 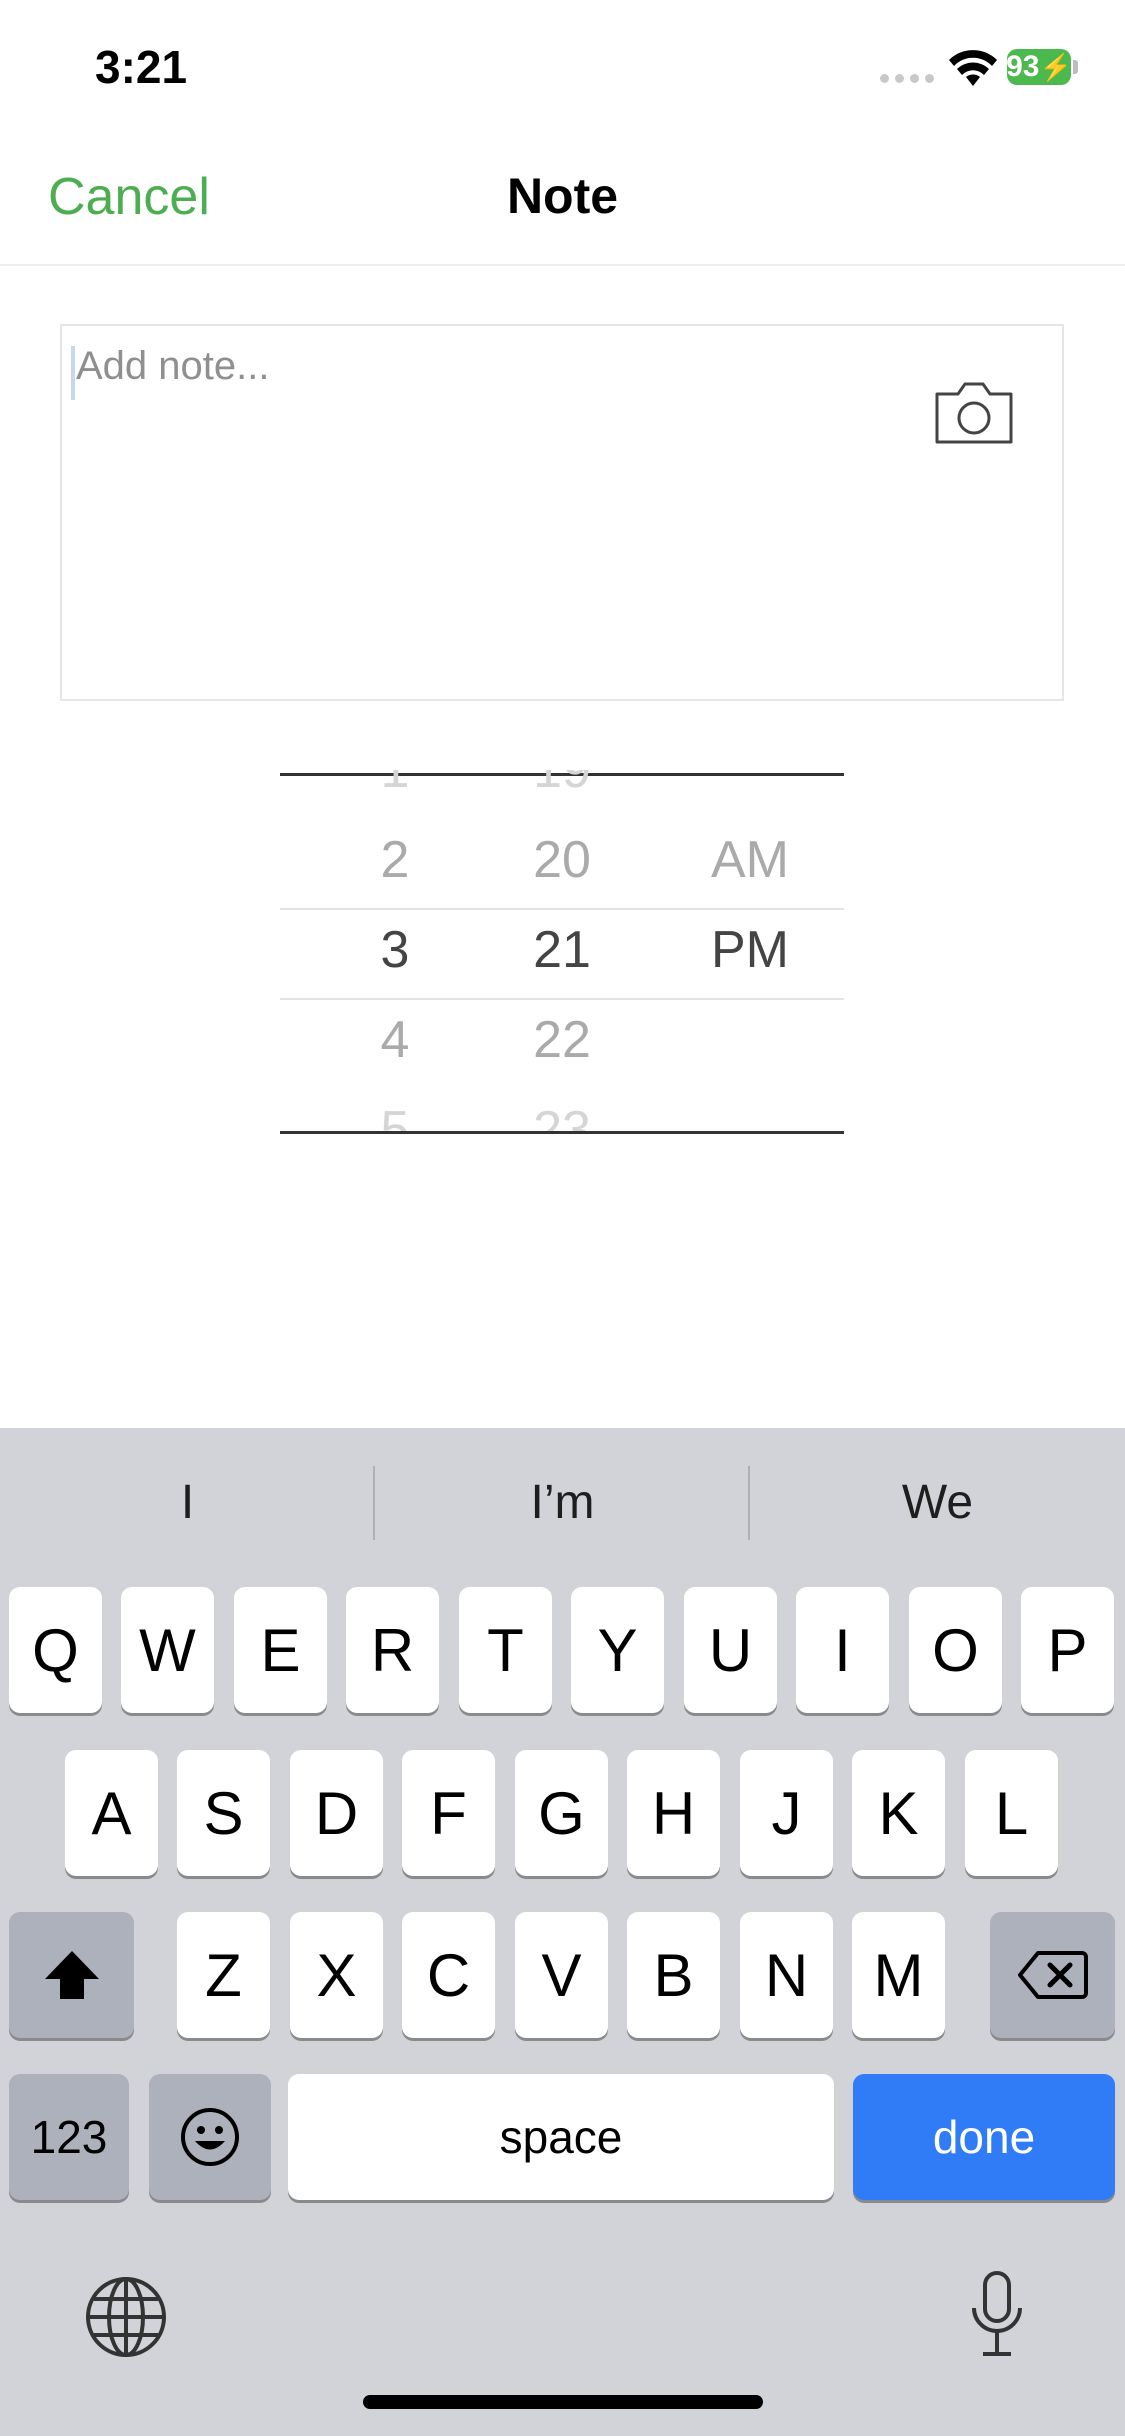 What do you see at coordinates (129, 197) in the screenshot?
I see `cancel-button: Cancel` at bounding box center [129, 197].